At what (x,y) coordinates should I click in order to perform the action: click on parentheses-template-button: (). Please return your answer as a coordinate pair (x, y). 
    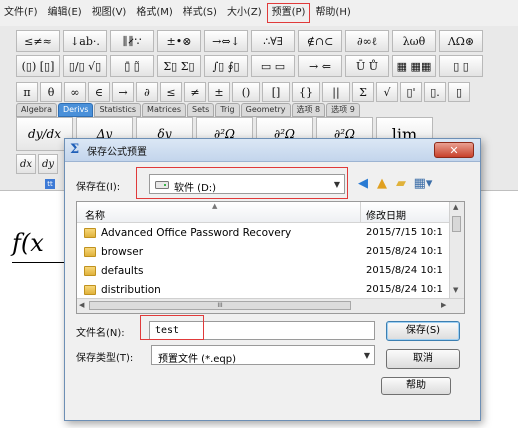
    Looking at the image, I should click on (246, 92).